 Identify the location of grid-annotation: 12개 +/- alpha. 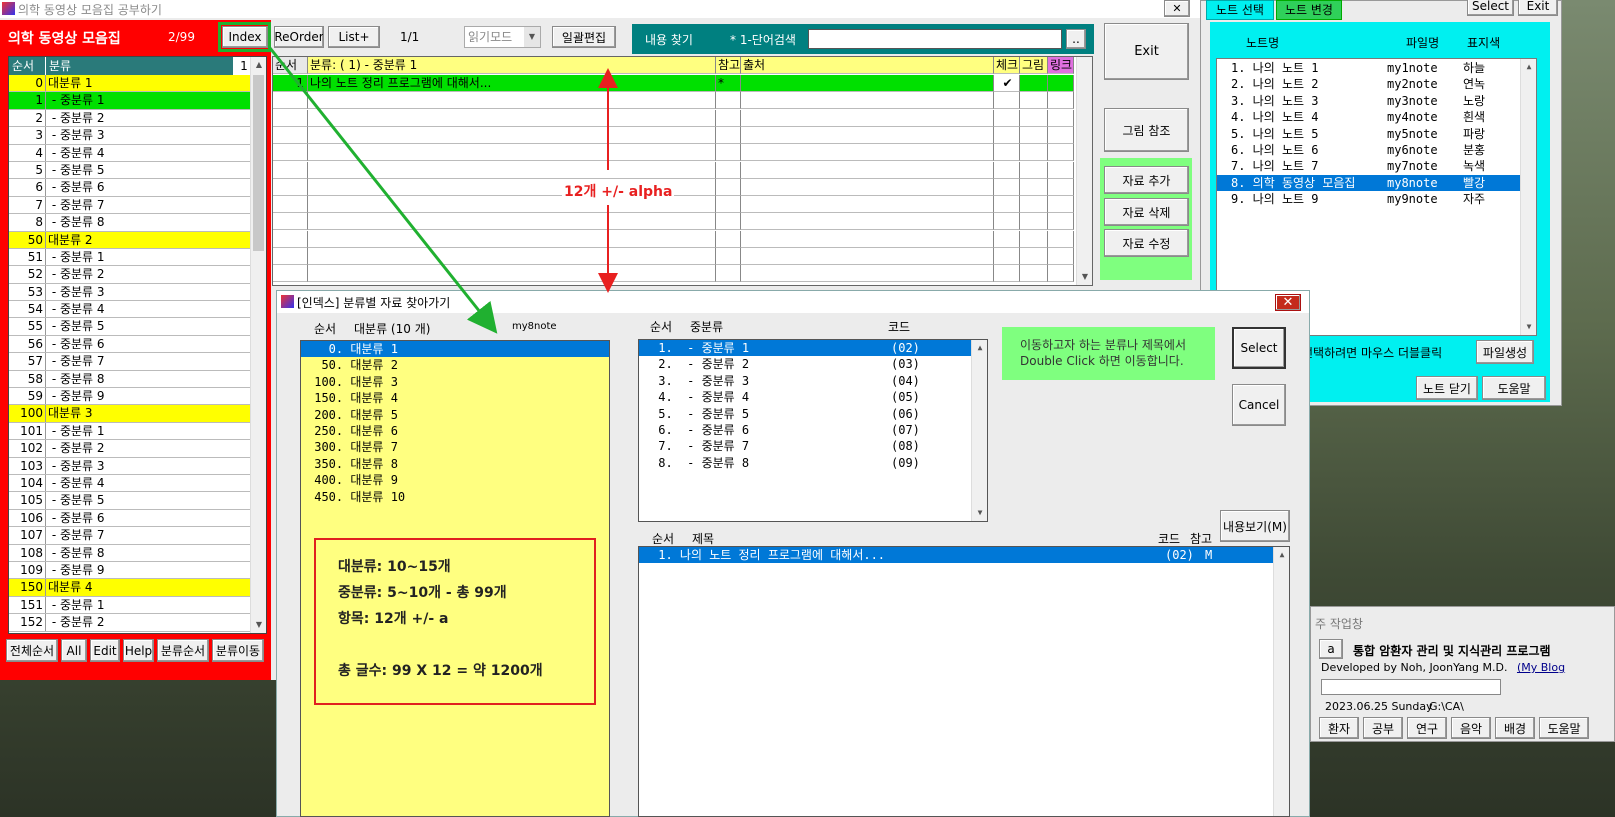
(618, 191).